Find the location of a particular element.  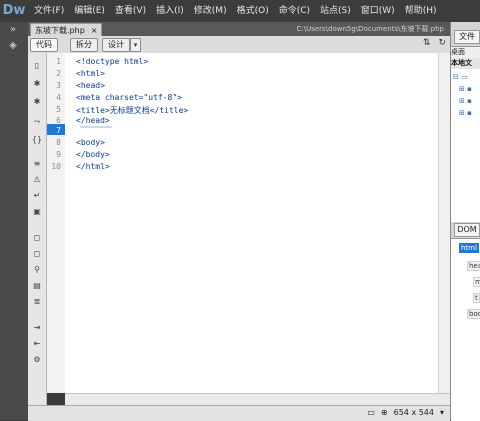

apply-comment-icon: ◻ is located at coordinates (37, 238).